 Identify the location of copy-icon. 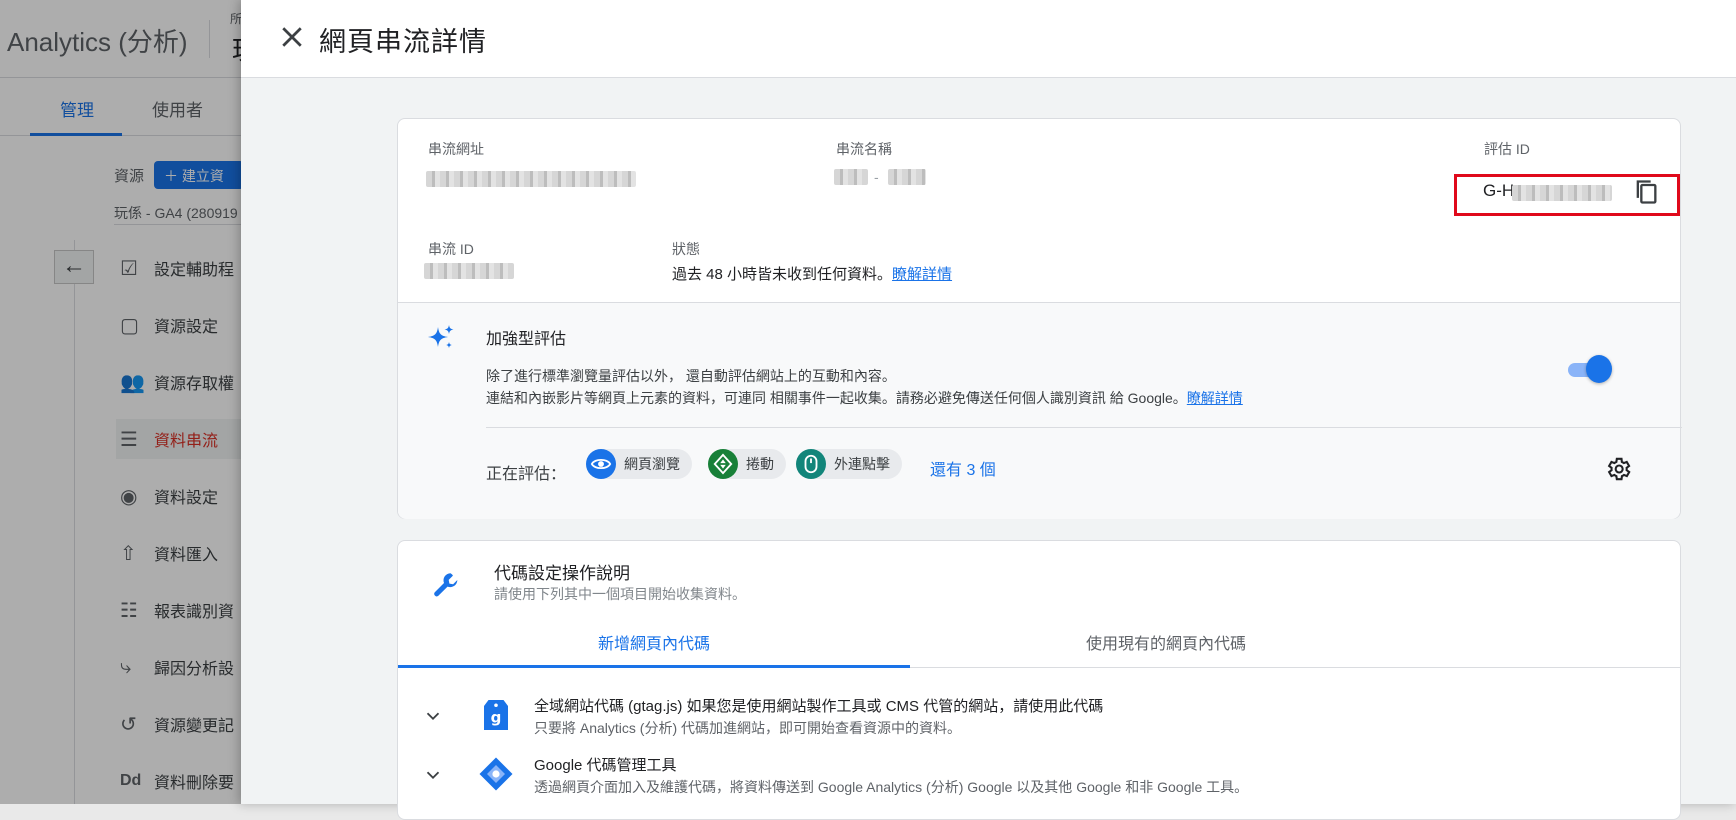
(1646, 192).